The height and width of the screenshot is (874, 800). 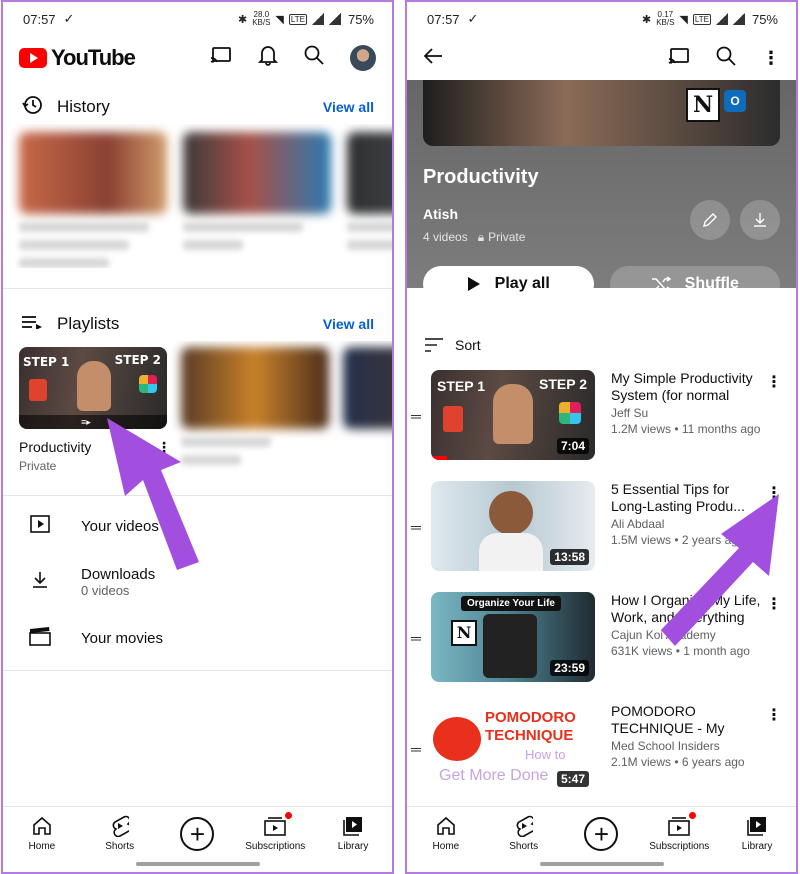 I want to click on playlist-card-productivity: STEP 1 STEP 2 ≡▸ Productivity Private ⋮, so click(x=95, y=410).